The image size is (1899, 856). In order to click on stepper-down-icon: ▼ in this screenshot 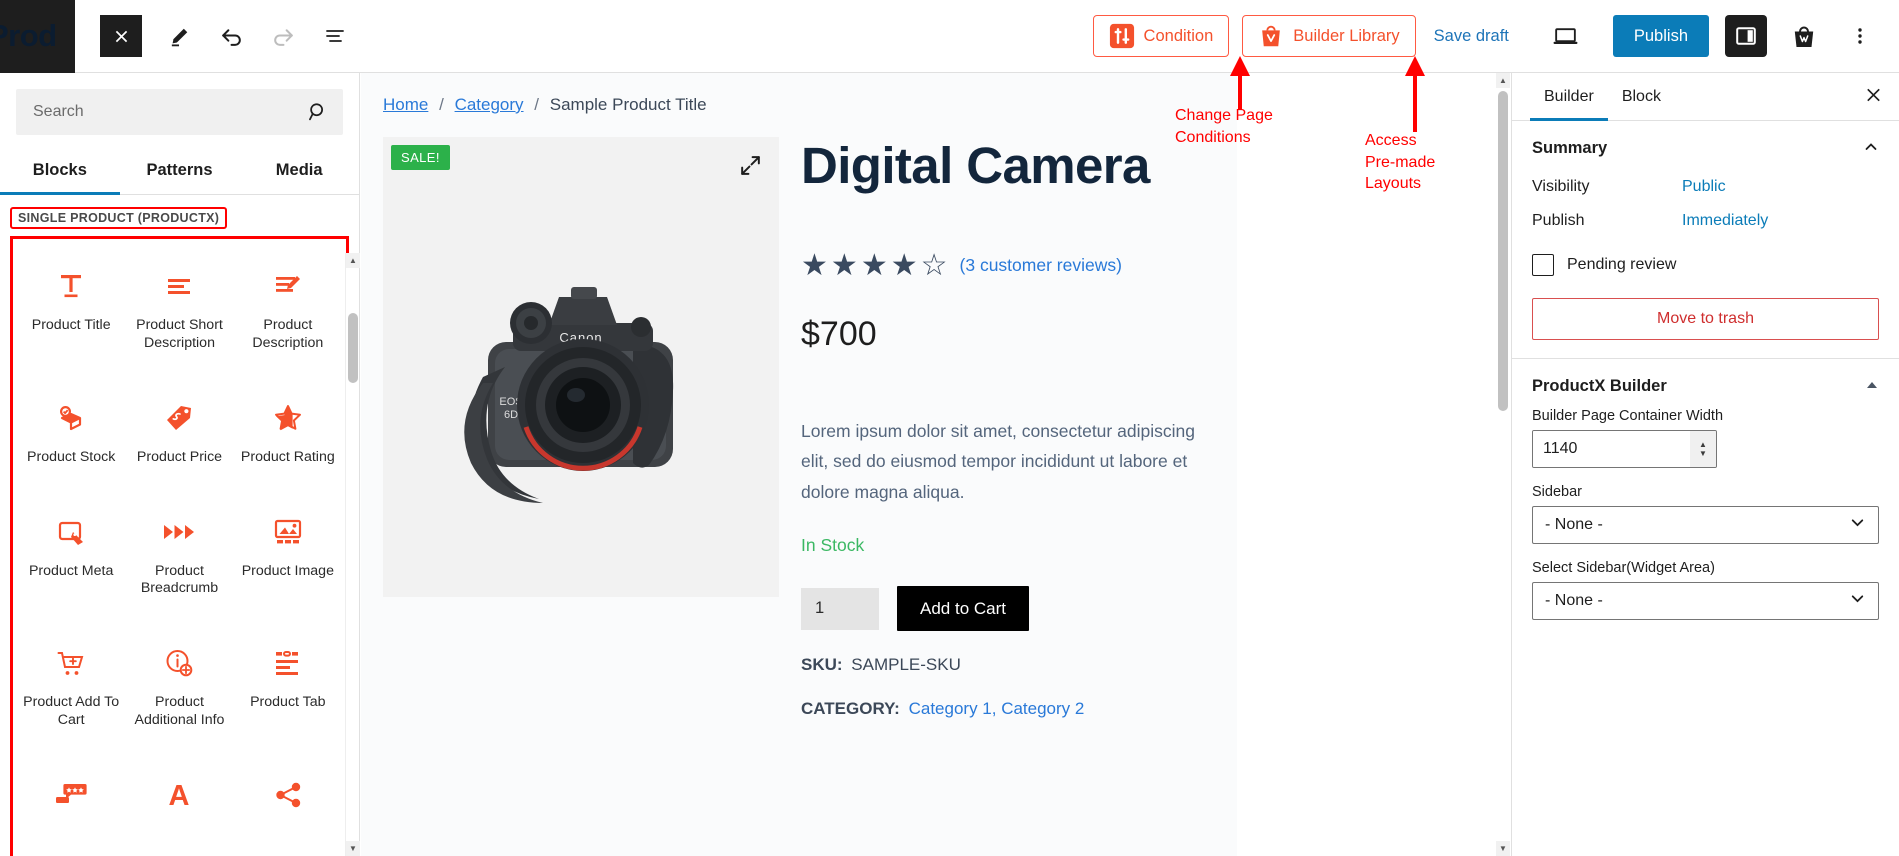, I will do `click(1703, 453)`.